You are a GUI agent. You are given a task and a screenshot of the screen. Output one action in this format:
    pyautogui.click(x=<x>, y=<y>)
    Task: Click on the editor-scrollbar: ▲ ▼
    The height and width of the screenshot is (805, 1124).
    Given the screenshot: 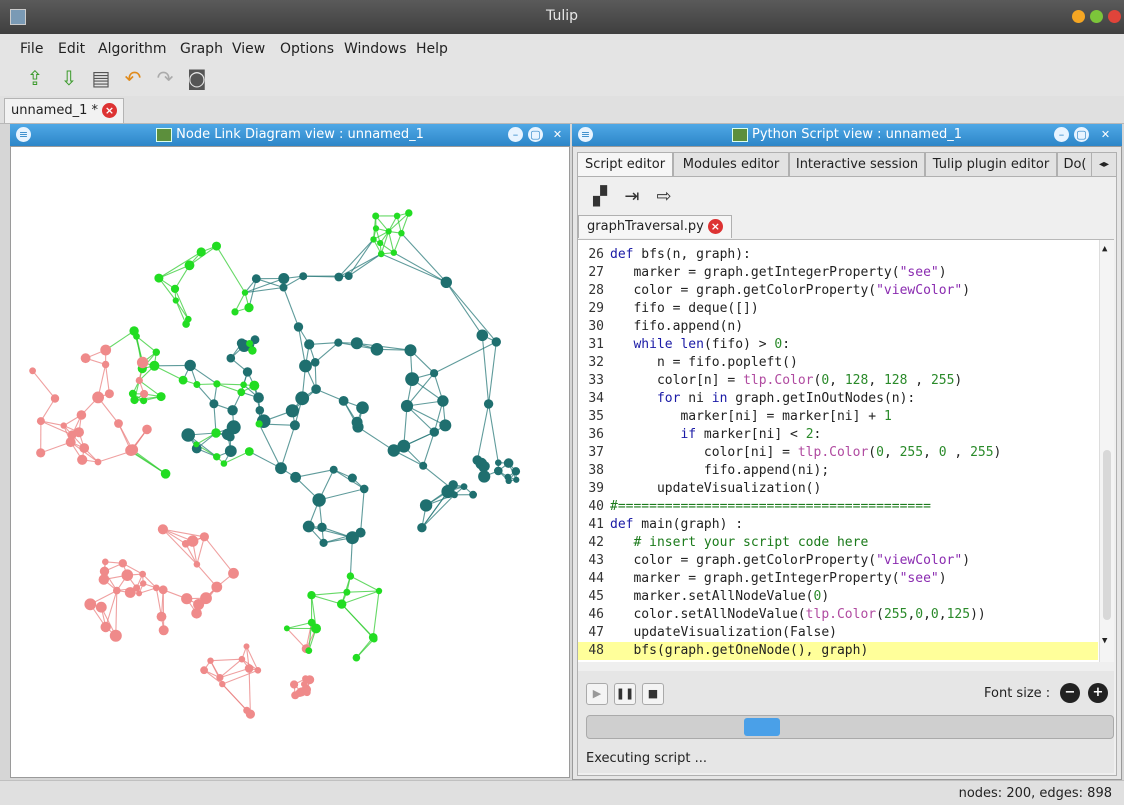 What is the action you would take?
    pyautogui.click(x=1106, y=451)
    